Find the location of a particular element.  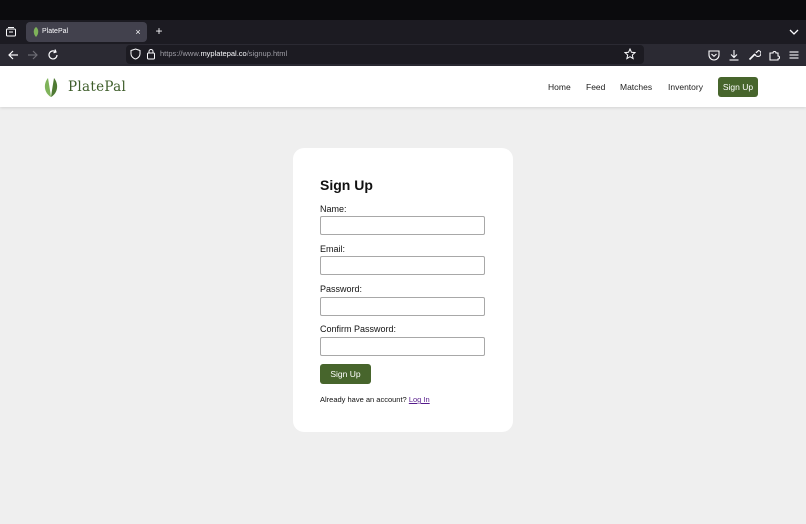

login-prompt-text: Already have an account? is located at coordinates (363, 399).